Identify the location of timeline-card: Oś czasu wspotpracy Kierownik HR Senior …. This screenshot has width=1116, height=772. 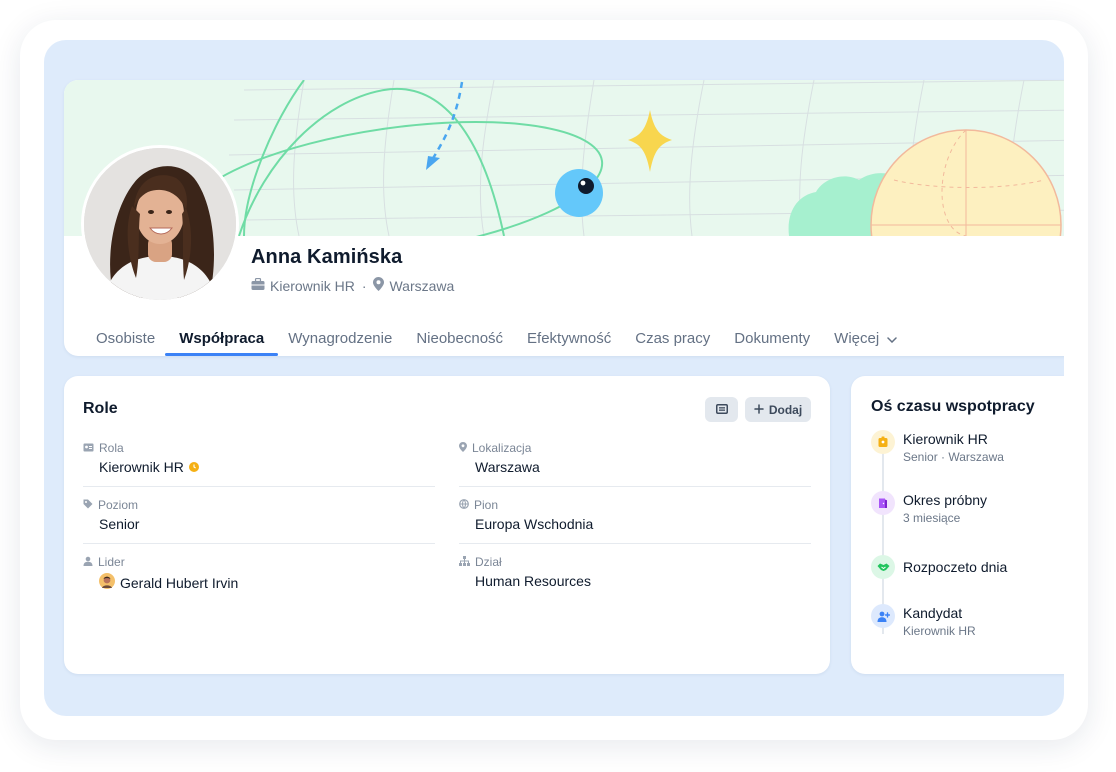
(957, 525).